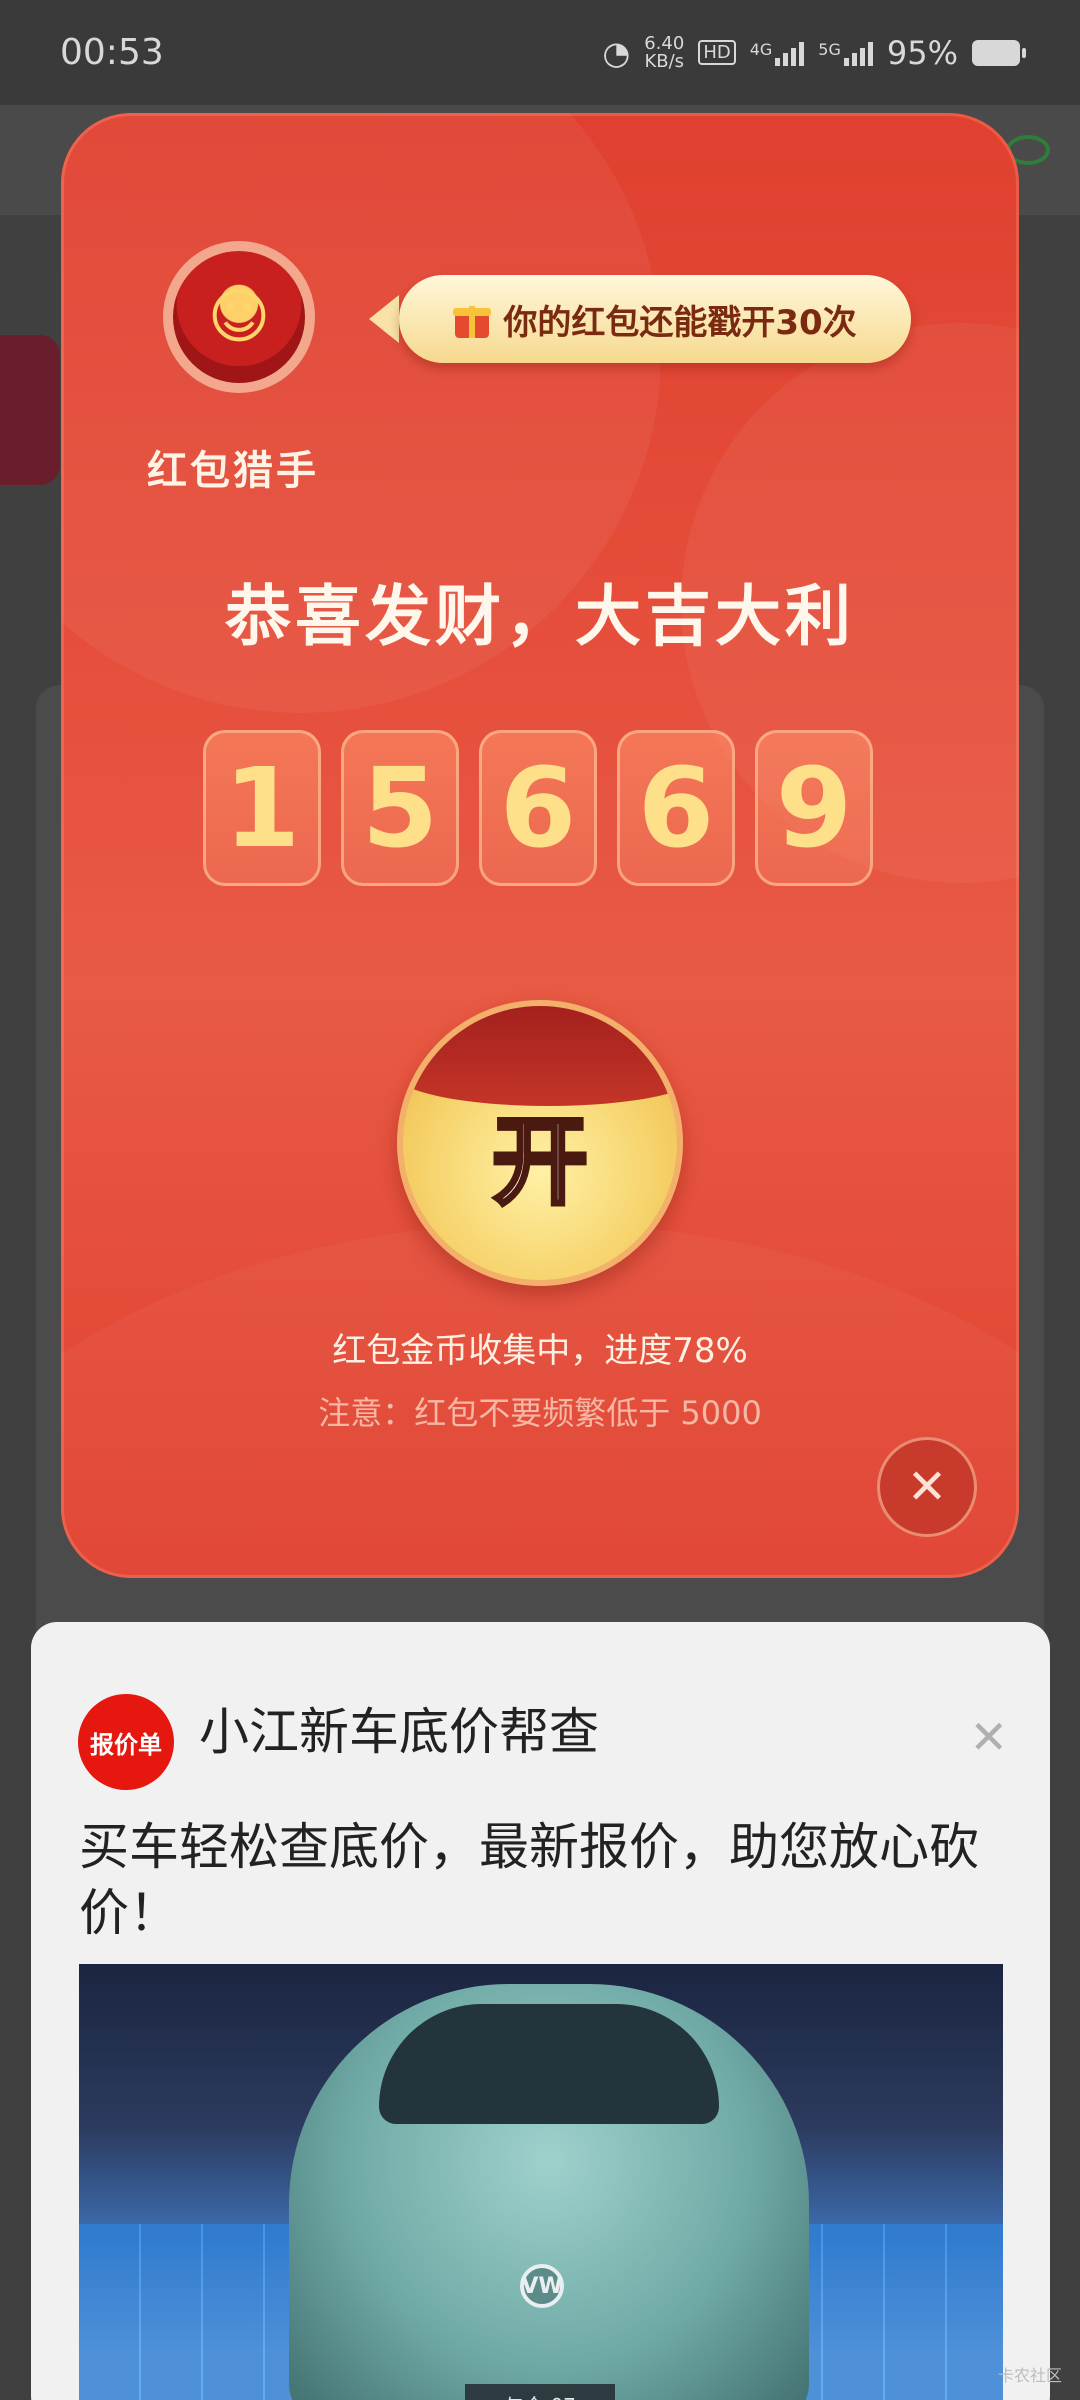 The height and width of the screenshot is (2400, 1080). I want to click on fortune-god-icon: ☺, so click(239, 317).